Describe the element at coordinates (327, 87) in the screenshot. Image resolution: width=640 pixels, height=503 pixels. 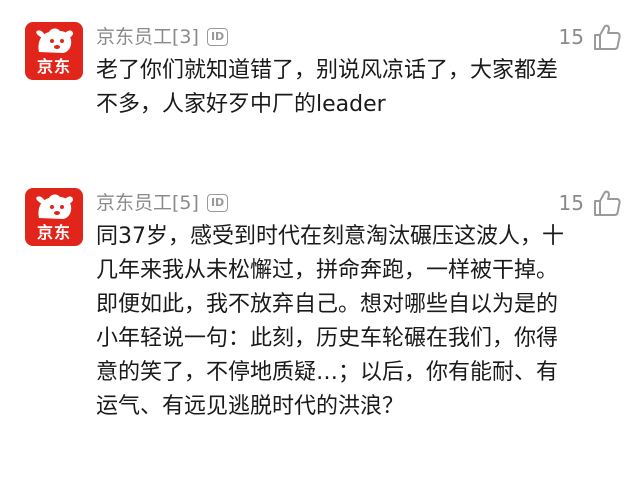
I see `comment-text: 老了你们就知道错了，别说风凉话了，大家都差不多，人家好歹中厂的leader` at that location.